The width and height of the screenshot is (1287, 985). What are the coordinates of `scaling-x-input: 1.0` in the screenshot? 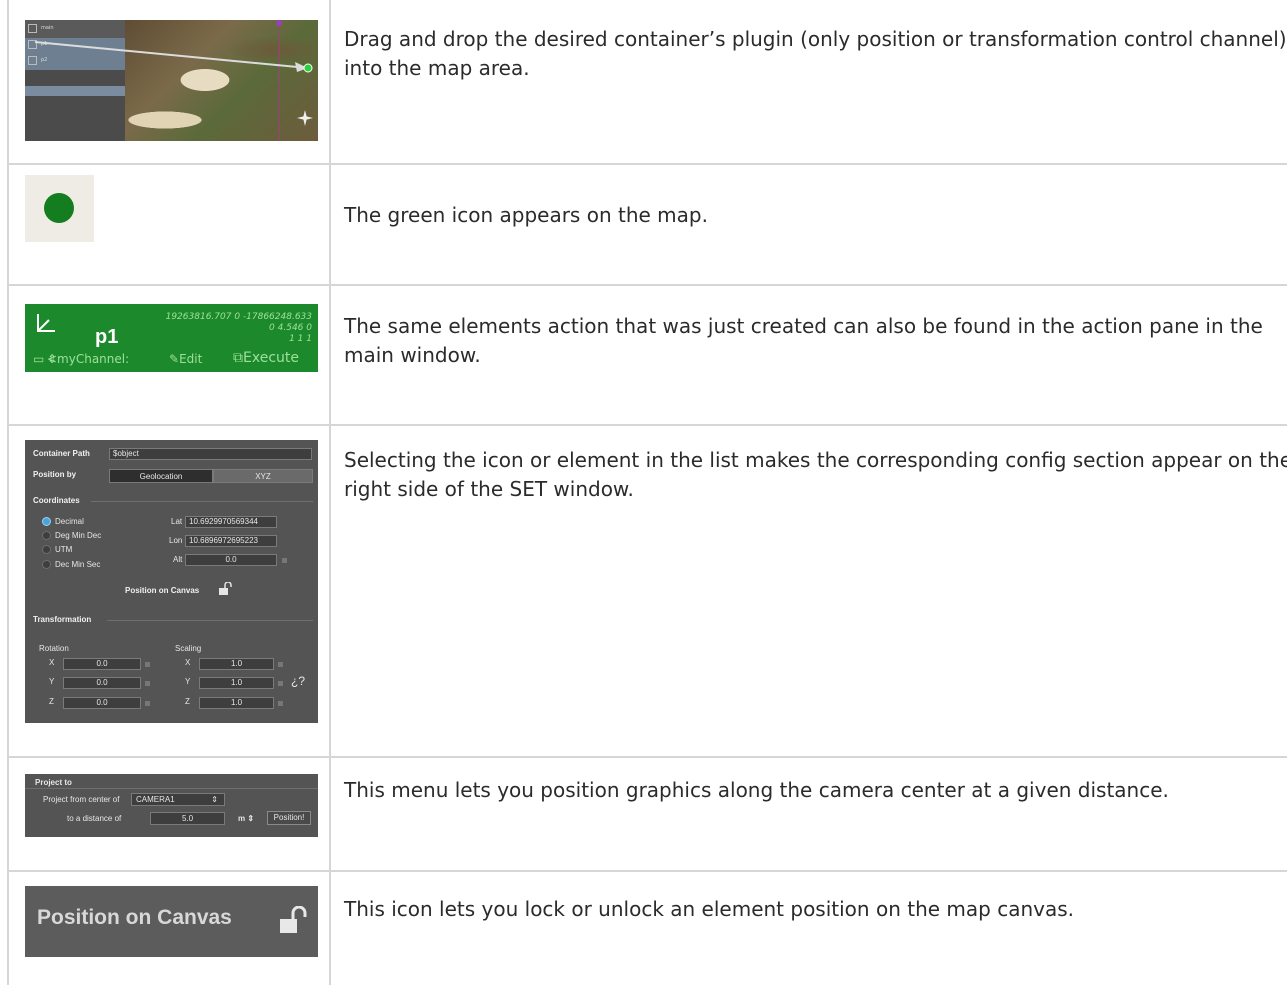 It's located at (236, 664).